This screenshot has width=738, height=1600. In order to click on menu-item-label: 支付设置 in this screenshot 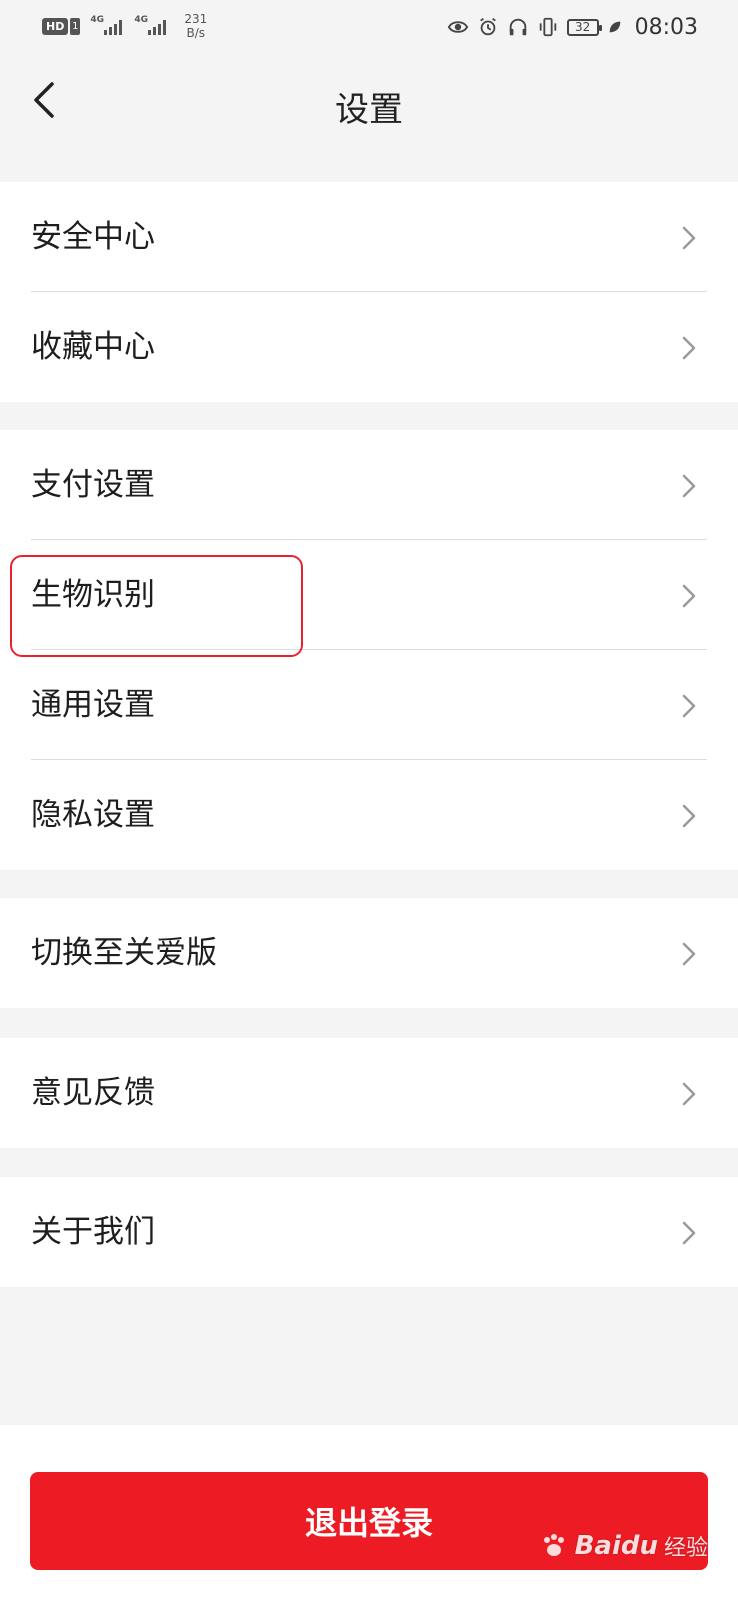, I will do `click(93, 485)`.